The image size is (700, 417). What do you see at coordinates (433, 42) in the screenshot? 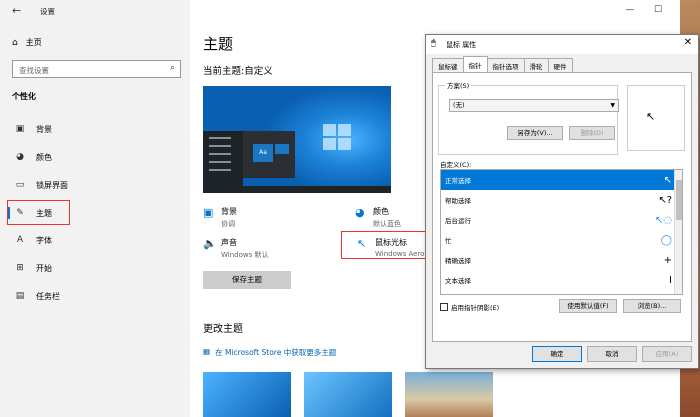
I see `mouse-icon: 🖱` at bounding box center [433, 42].